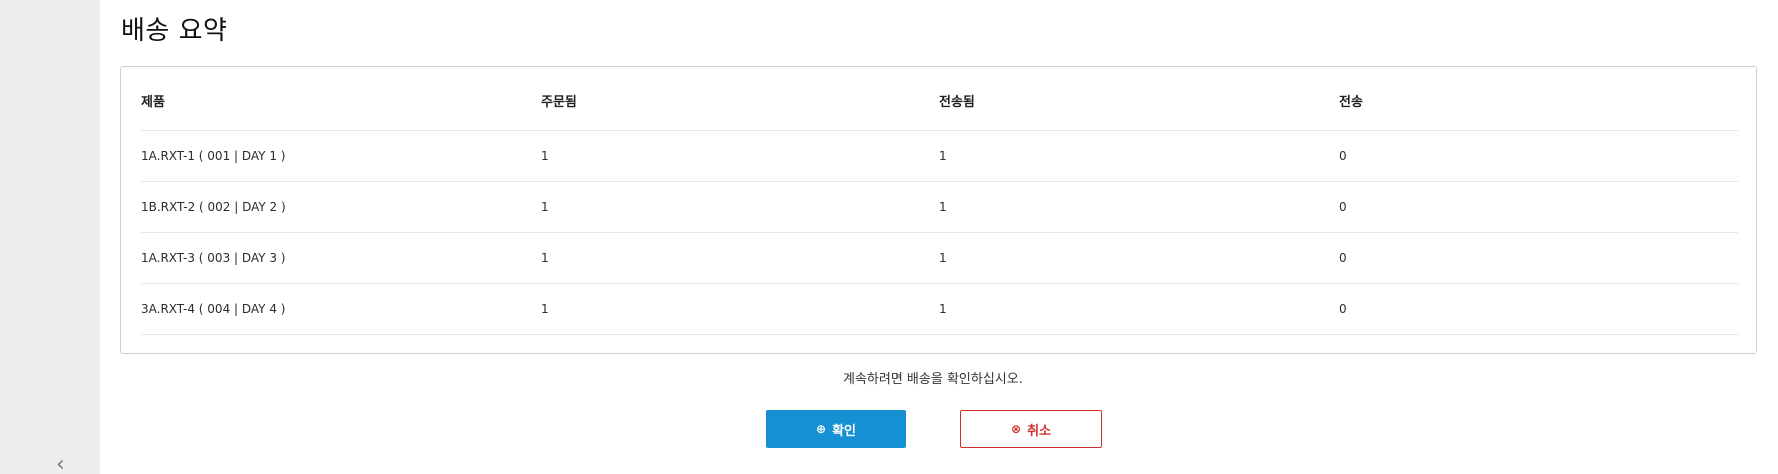  I want to click on cell-product: 1B.RXT-2 ( 002 | DAY 2 ), so click(213, 207).